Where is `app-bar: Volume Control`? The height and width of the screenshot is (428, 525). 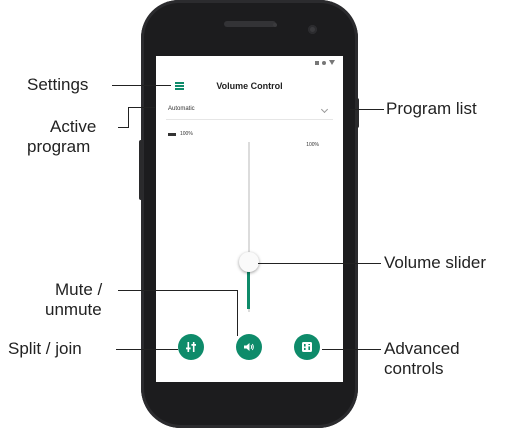 app-bar: Volume Control is located at coordinates (249, 86).